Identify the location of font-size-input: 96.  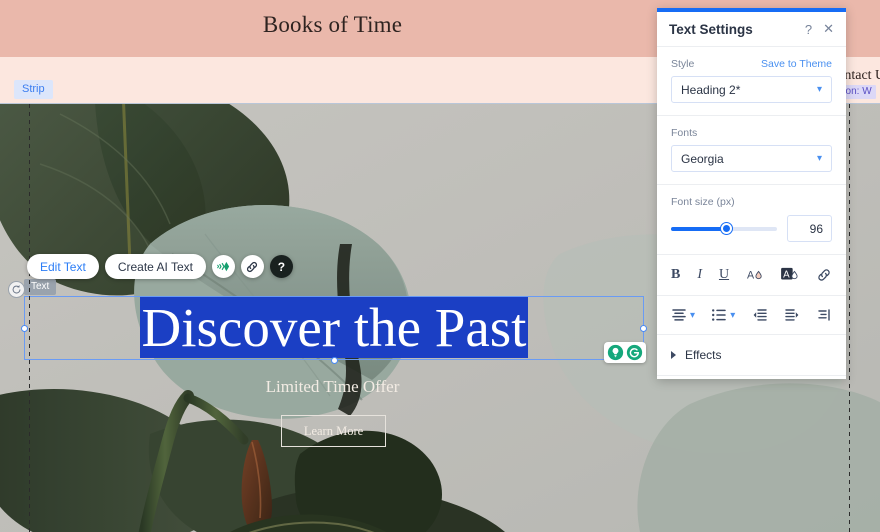
(809, 228).